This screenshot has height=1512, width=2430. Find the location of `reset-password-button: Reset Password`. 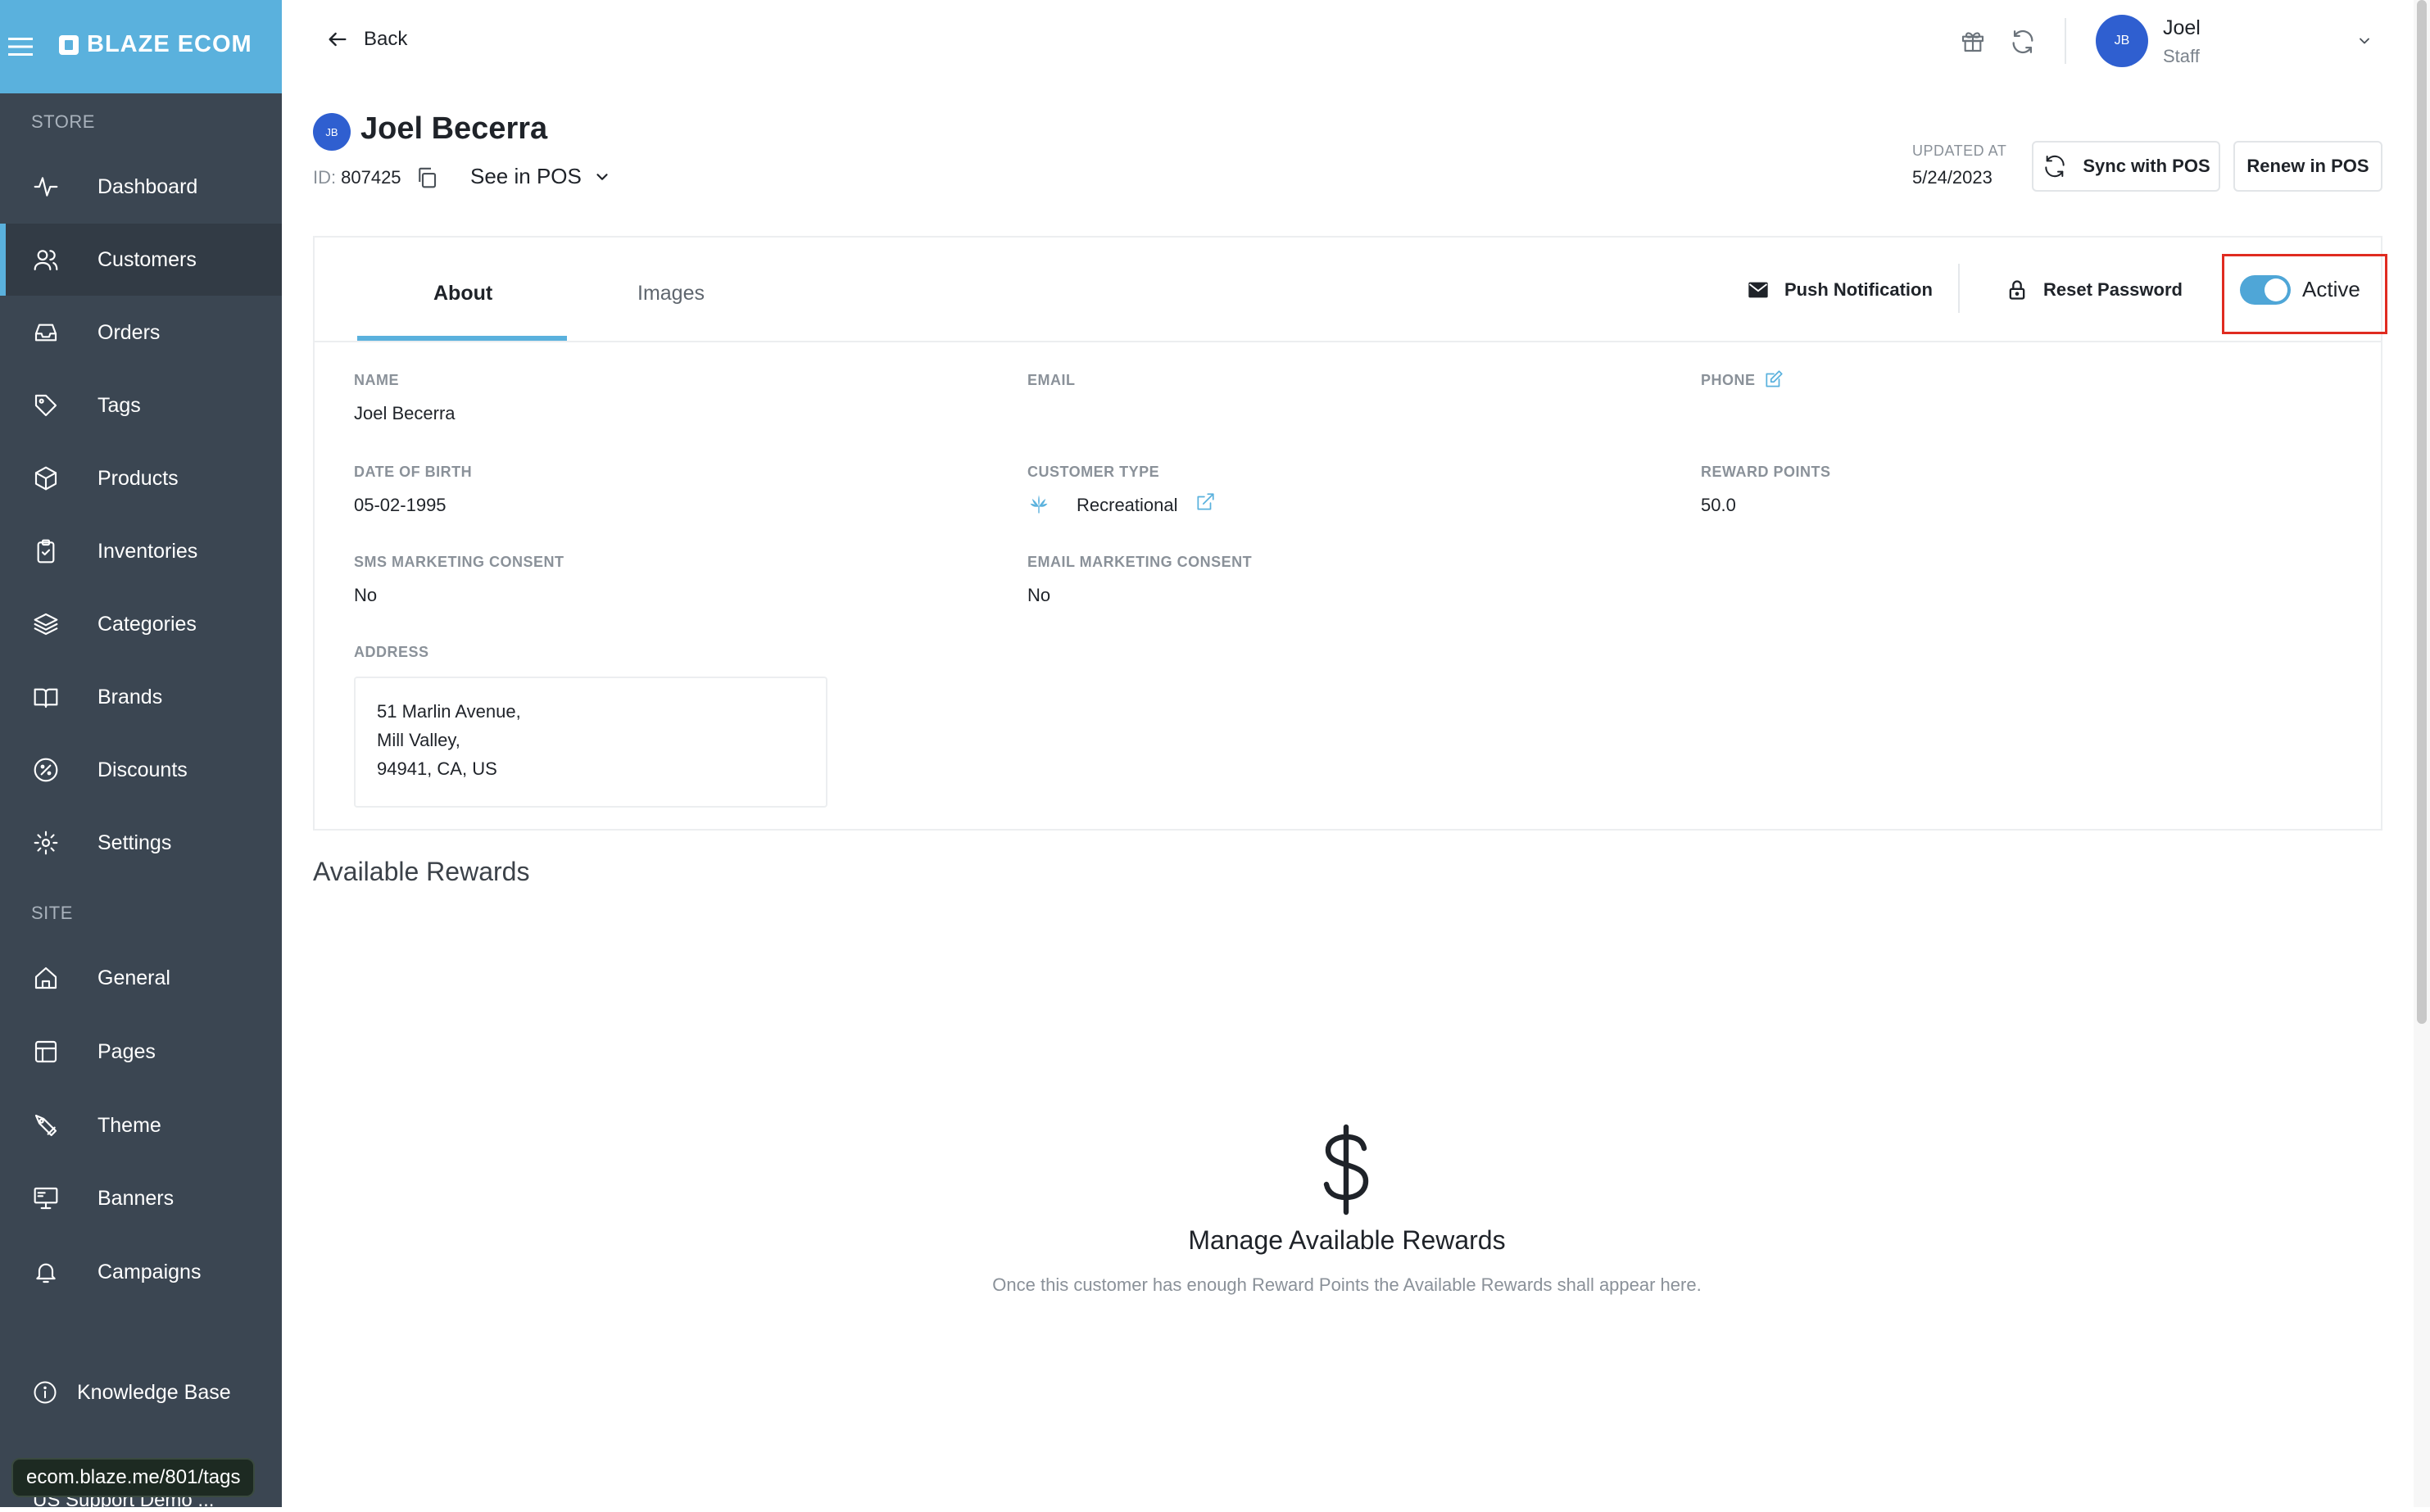

reset-password-button: Reset Password is located at coordinates (2094, 289).